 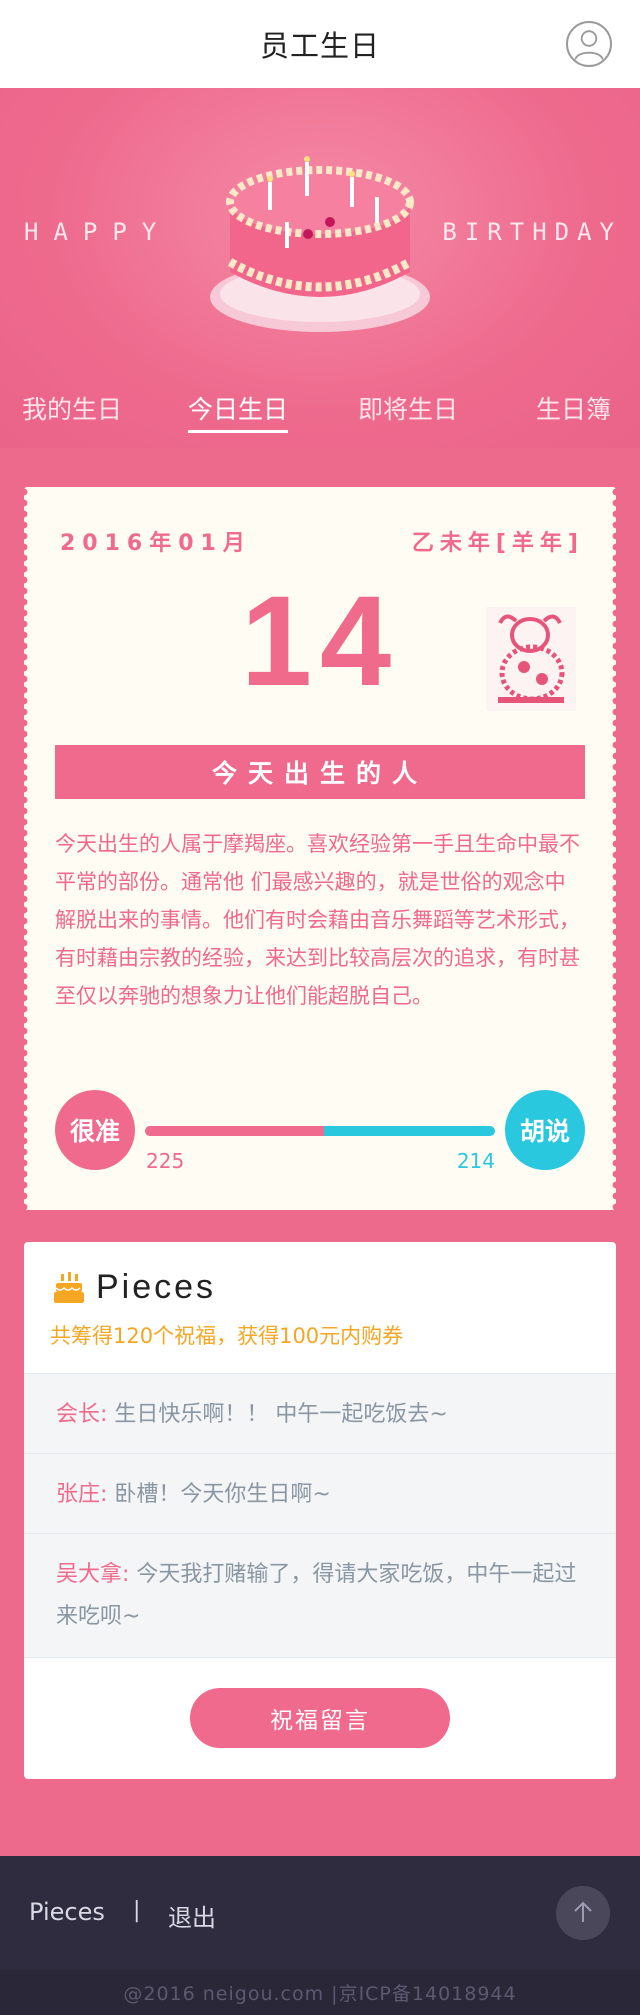 What do you see at coordinates (235, 1131) in the screenshot?
I see `vote-accurate-fill` at bounding box center [235, 1131].